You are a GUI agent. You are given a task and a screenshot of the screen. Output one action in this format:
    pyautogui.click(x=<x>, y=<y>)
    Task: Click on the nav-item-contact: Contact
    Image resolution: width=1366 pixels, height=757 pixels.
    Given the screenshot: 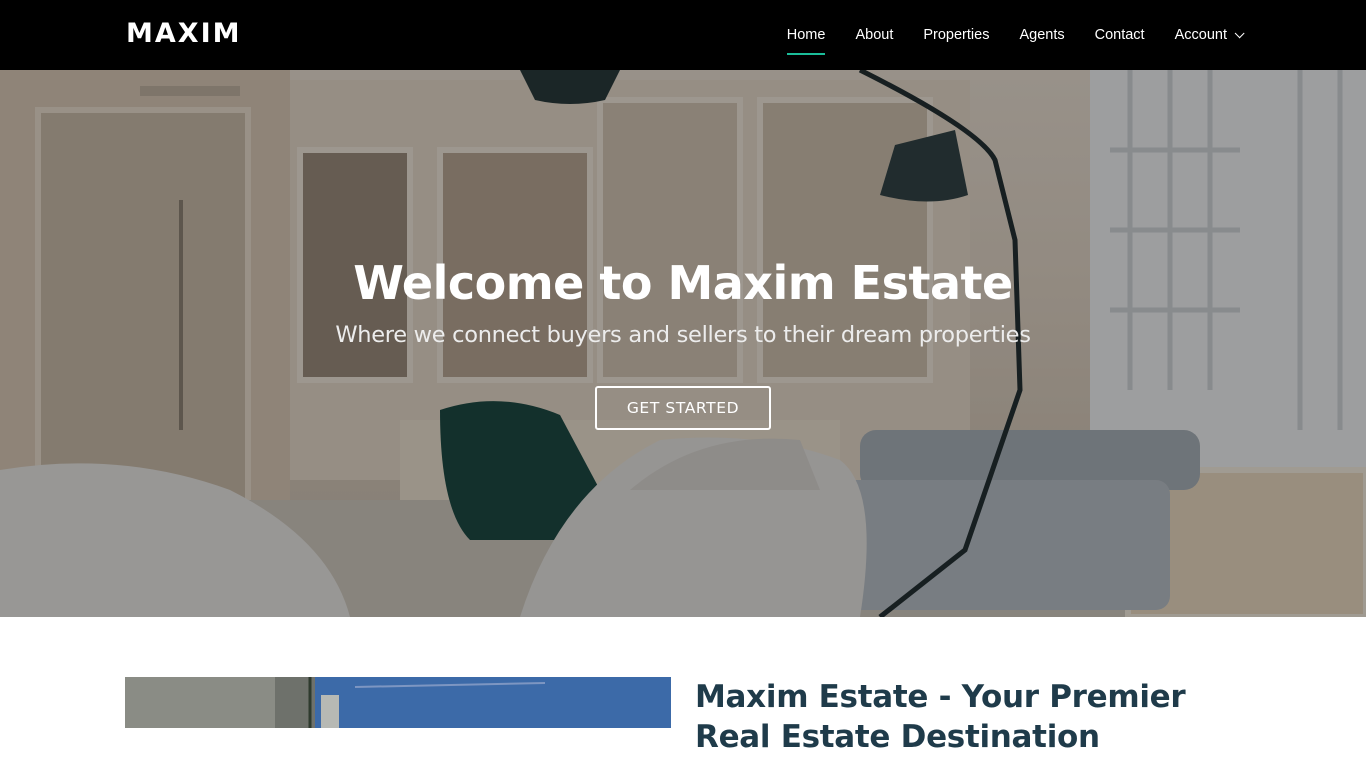 What is the action you would take?
    pyautogui.click(x=1120, y=35)
    